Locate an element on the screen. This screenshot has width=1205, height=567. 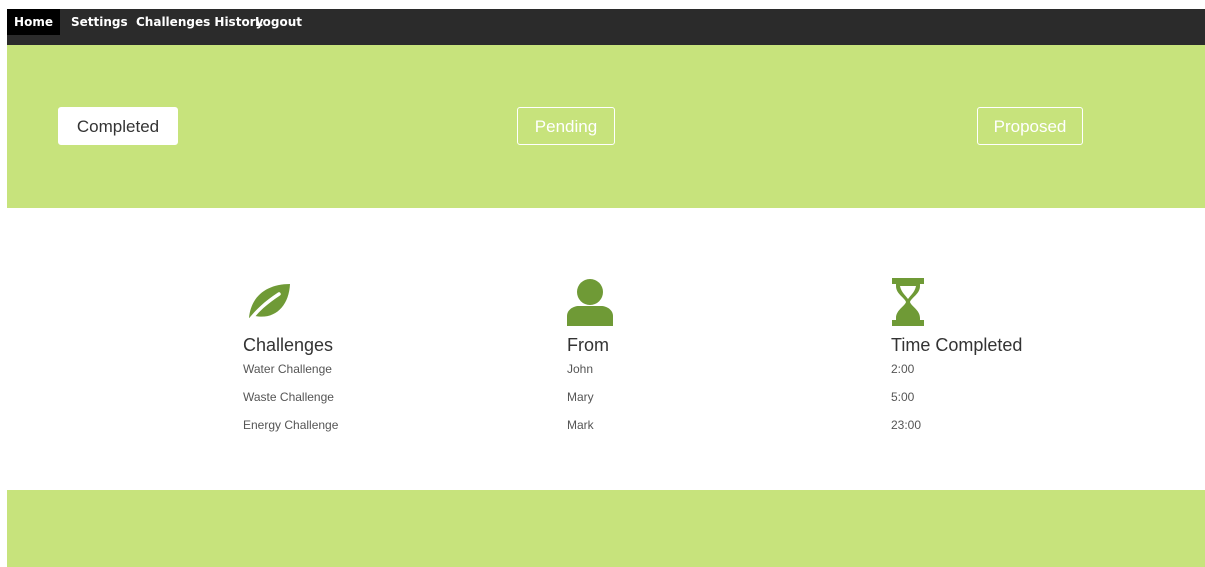
top-navbar: Home Settings Challenges History Logout is located at coordinates (606, 27).